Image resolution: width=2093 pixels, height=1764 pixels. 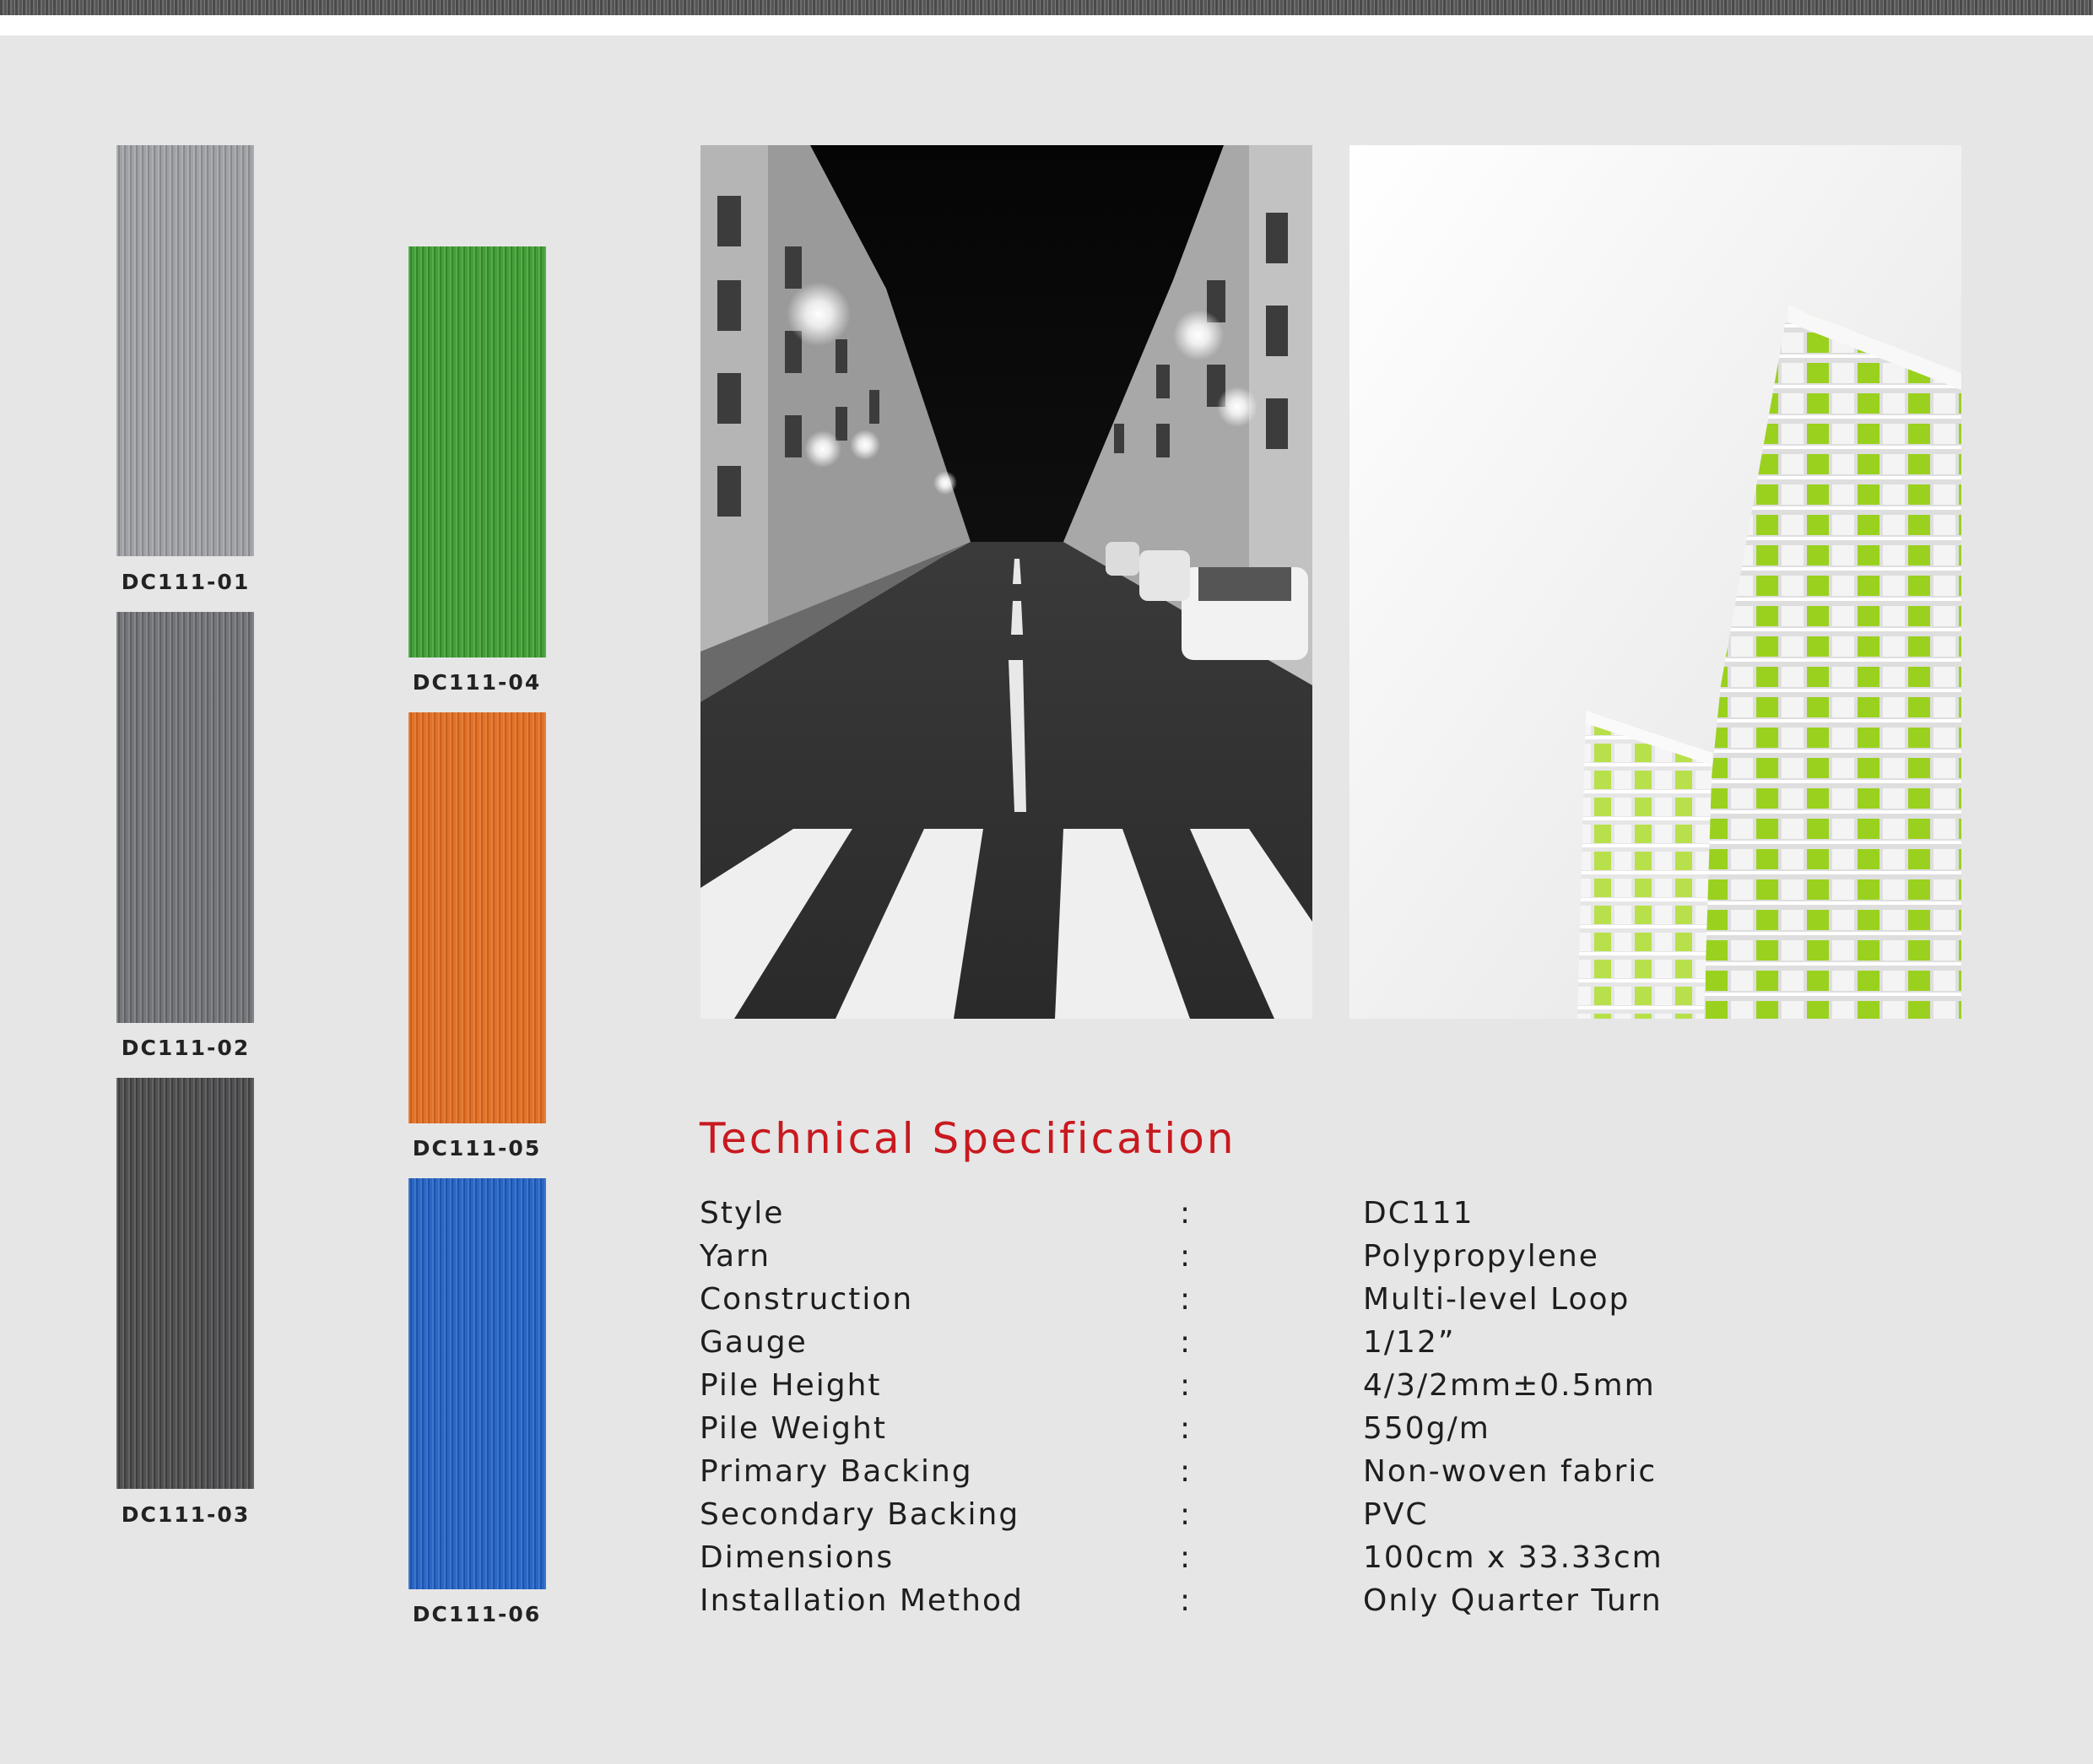 I want to click on spec-label: Dimensions, so click(x=798, y=1557).